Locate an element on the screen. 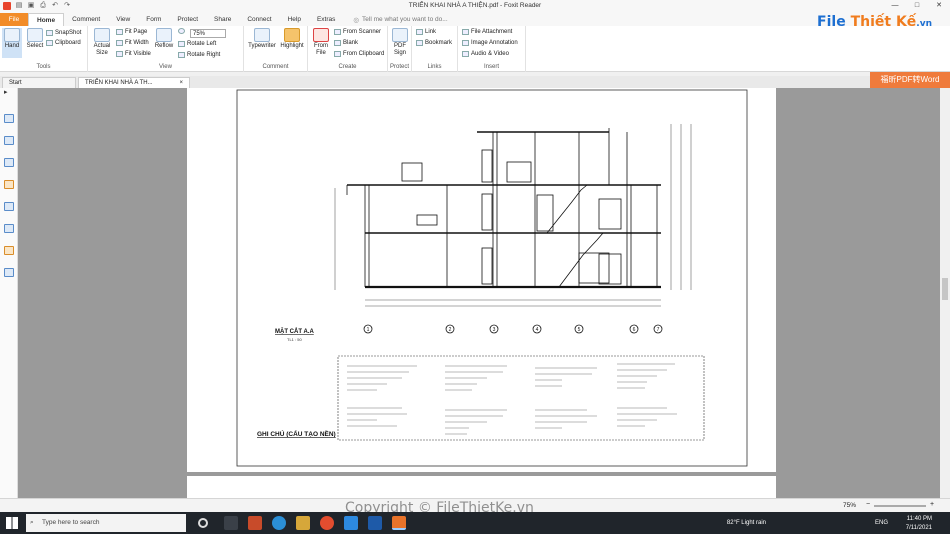 The width and height of the screenshot is (950, 534). hand-button: Hand is located at coordinates (12, 43).